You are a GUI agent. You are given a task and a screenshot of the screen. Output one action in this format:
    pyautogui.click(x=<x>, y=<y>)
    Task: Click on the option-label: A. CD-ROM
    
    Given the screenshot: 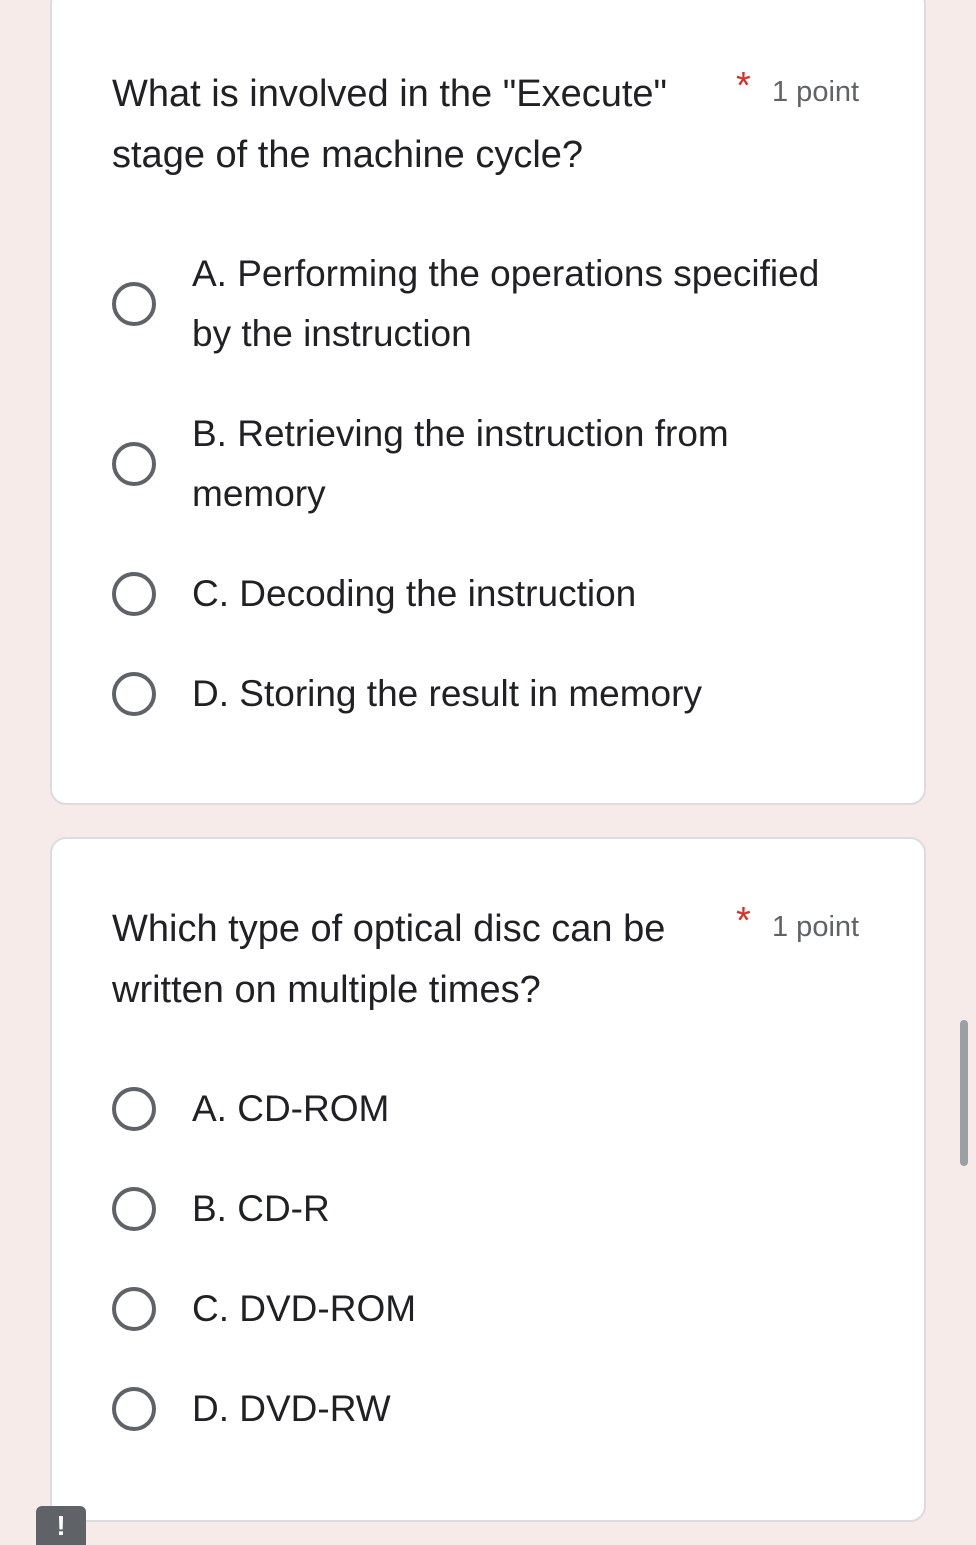 What is the action you would take?
    pyautogui.click(x=291, y=1108)
    